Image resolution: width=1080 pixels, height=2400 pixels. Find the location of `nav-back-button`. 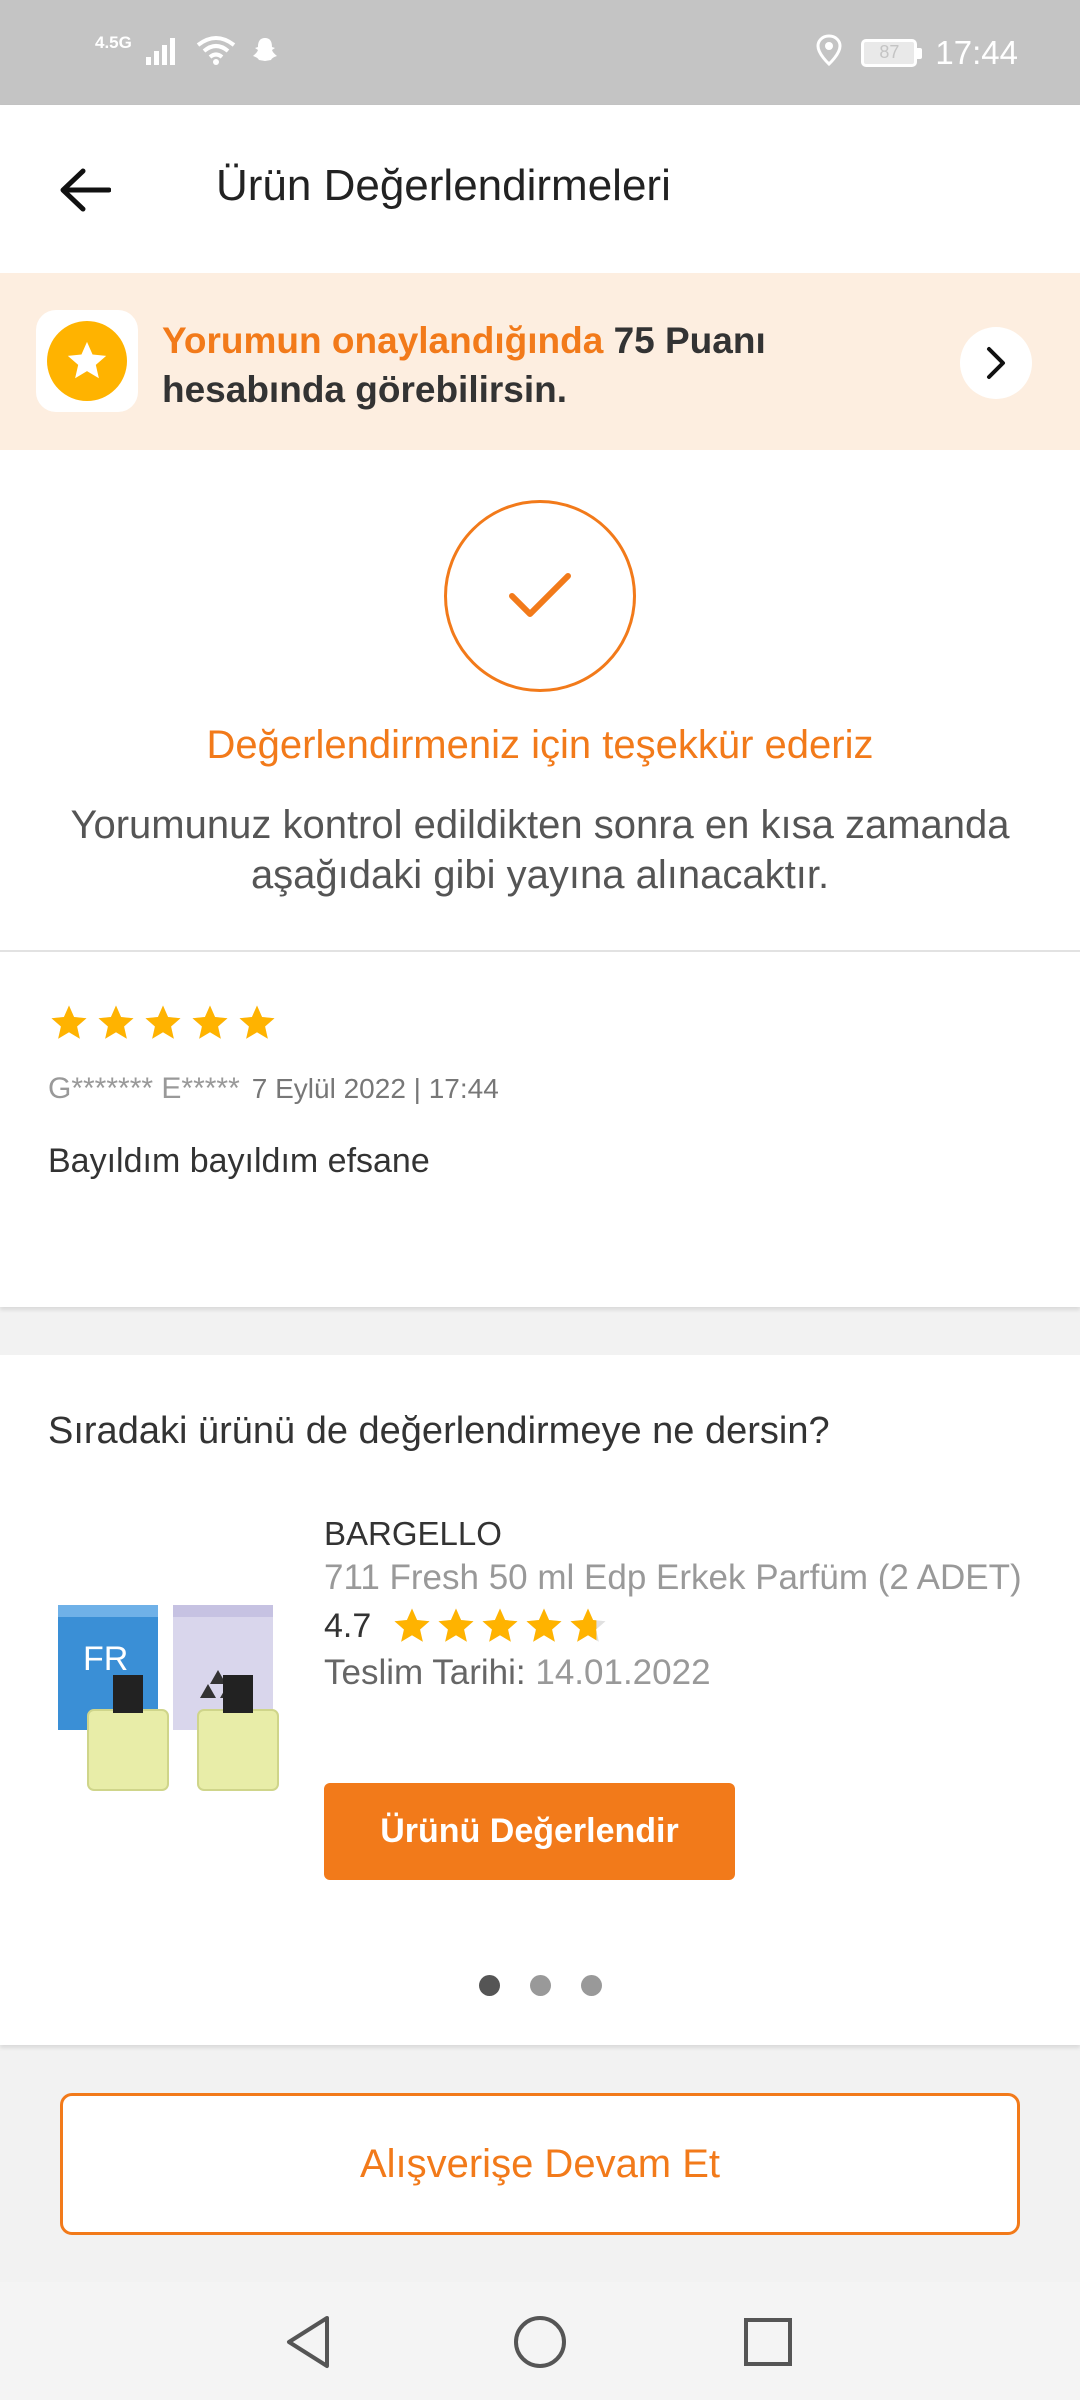

nav-back-button is located at coordinates (308, 2342).